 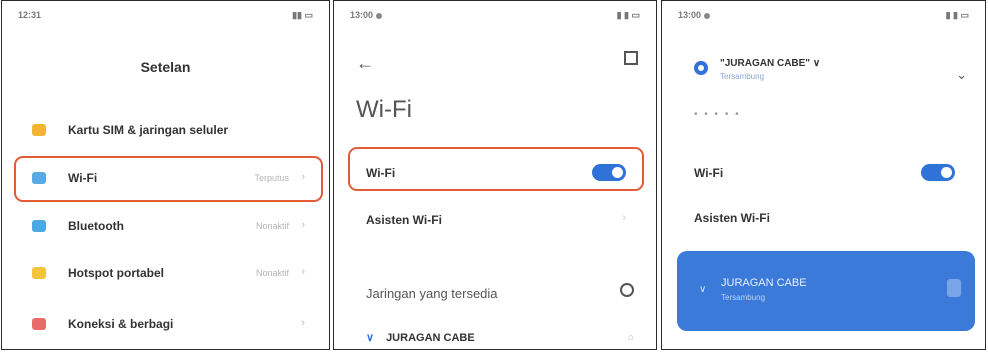 What do you see at coordinates (39, 273) in the screenshot?
I see `hotspot-icon` at bounding box center [39, 273].